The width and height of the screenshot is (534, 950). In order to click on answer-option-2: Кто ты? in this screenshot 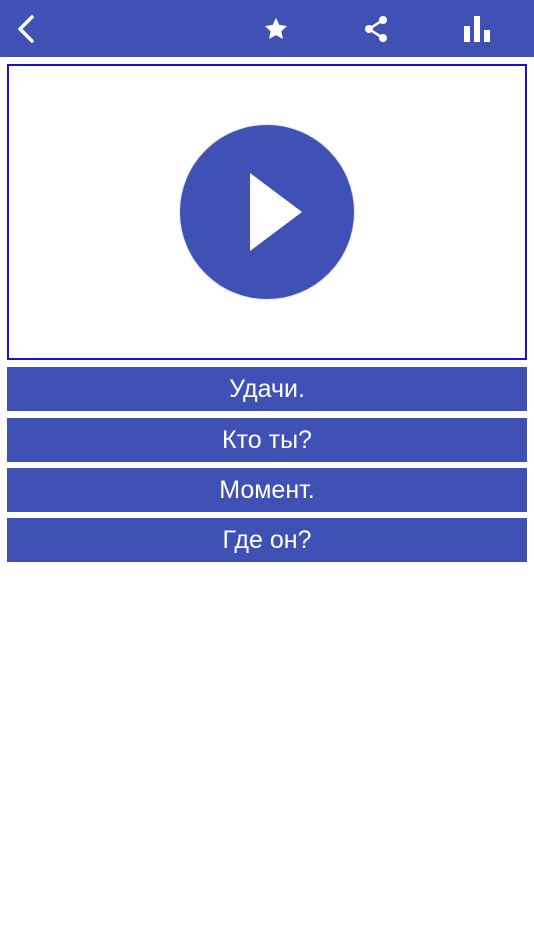, I will do `click(267, 440)`.